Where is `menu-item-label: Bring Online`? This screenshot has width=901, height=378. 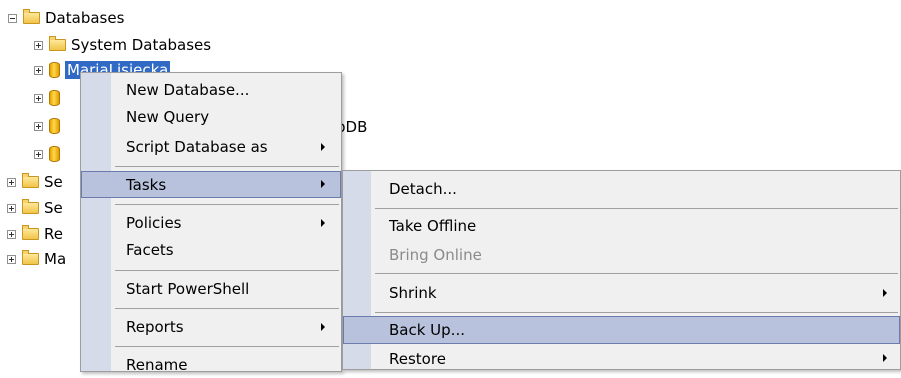
menu-item-label: Bring Online is located at coordinates (435, 255).